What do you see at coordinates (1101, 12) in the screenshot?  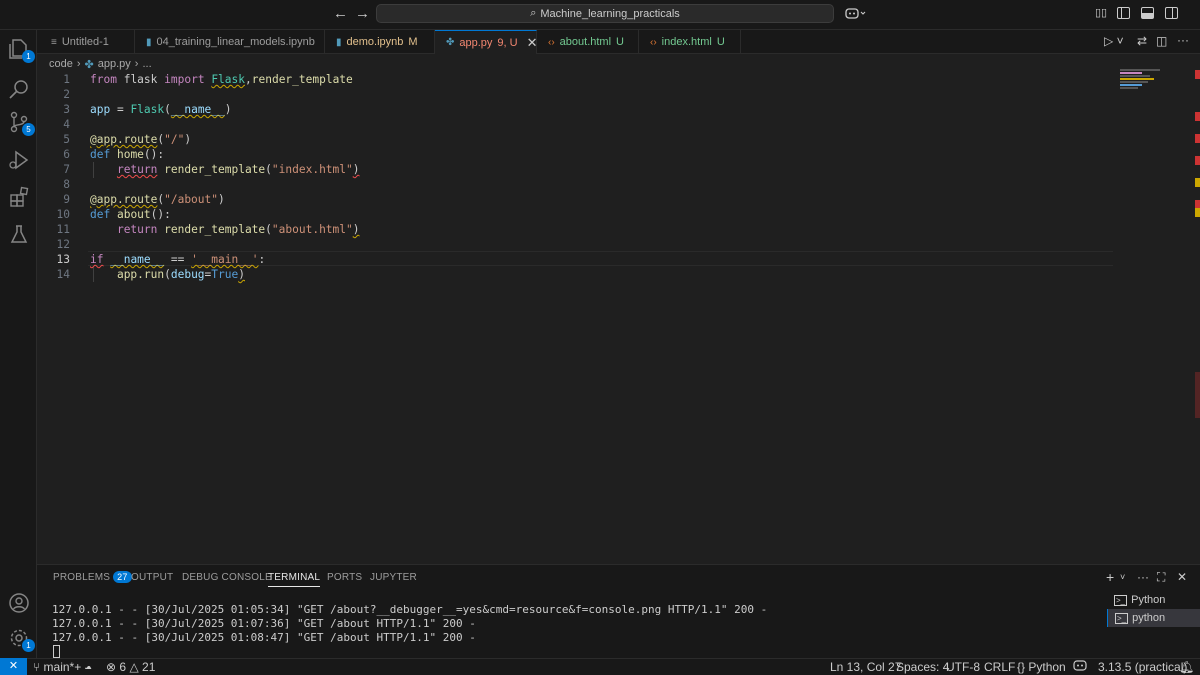 I see `customize-layout-icon: ▯▯` at bounding box center [1101, 12].